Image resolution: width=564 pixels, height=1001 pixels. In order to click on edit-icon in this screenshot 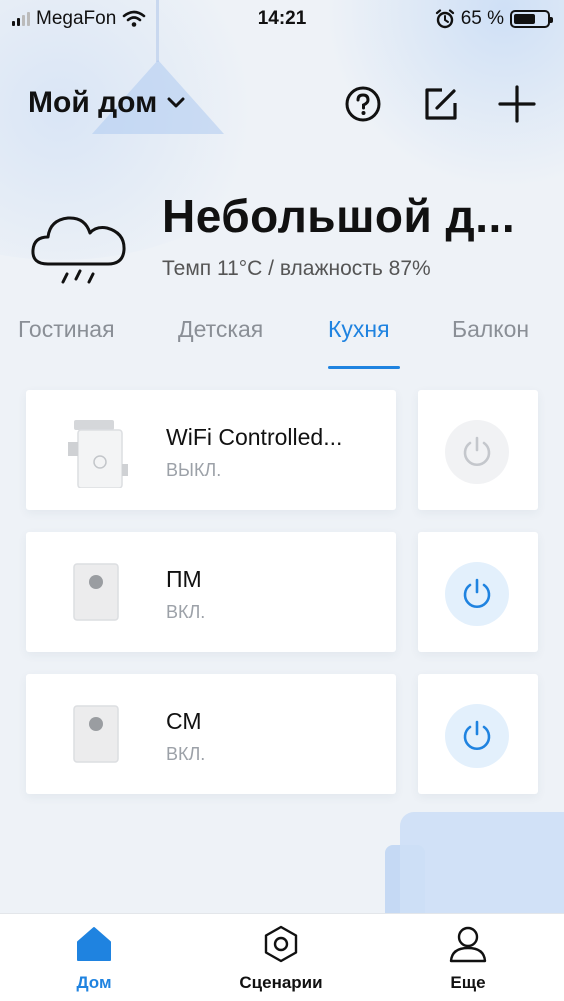, I will do `click(441, 104)`.